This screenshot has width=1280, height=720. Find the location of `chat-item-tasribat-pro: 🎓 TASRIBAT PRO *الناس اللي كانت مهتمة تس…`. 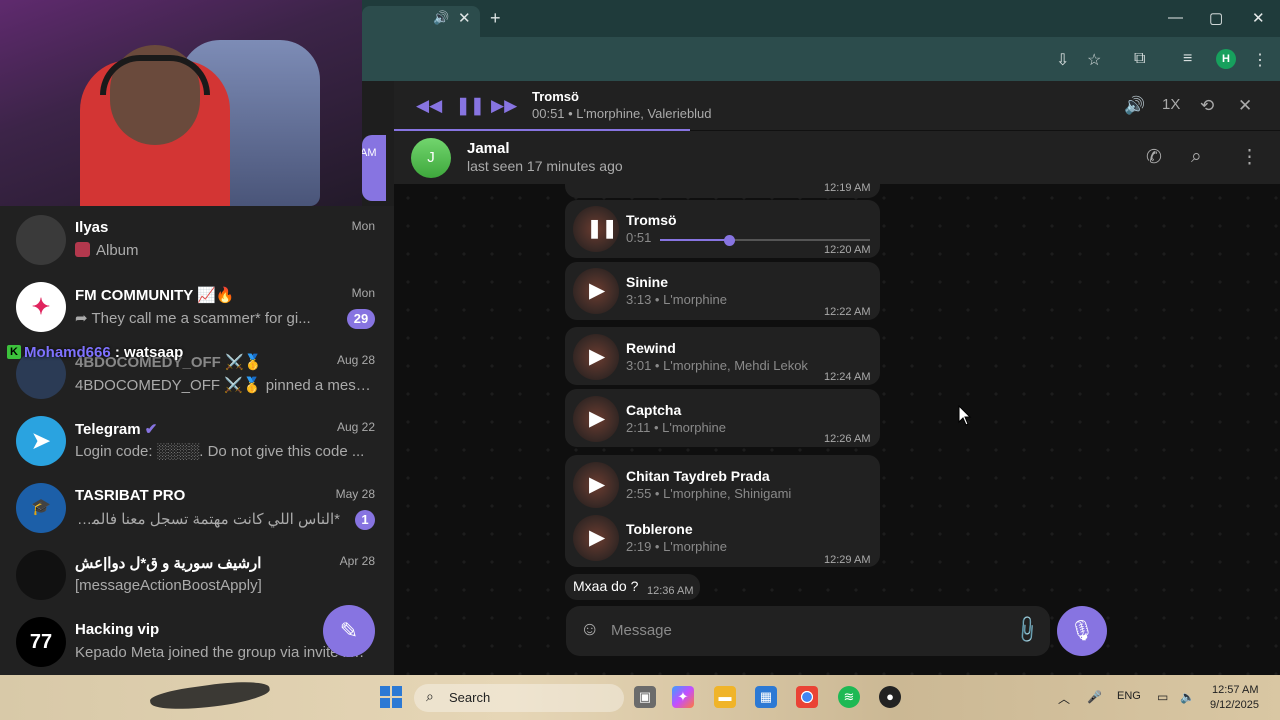

chat-item-tasribat-pro: 🎓 TASRIBAT PRO *الناس اللي كانت مهتمة تس… is located at coordinates (197, 512).